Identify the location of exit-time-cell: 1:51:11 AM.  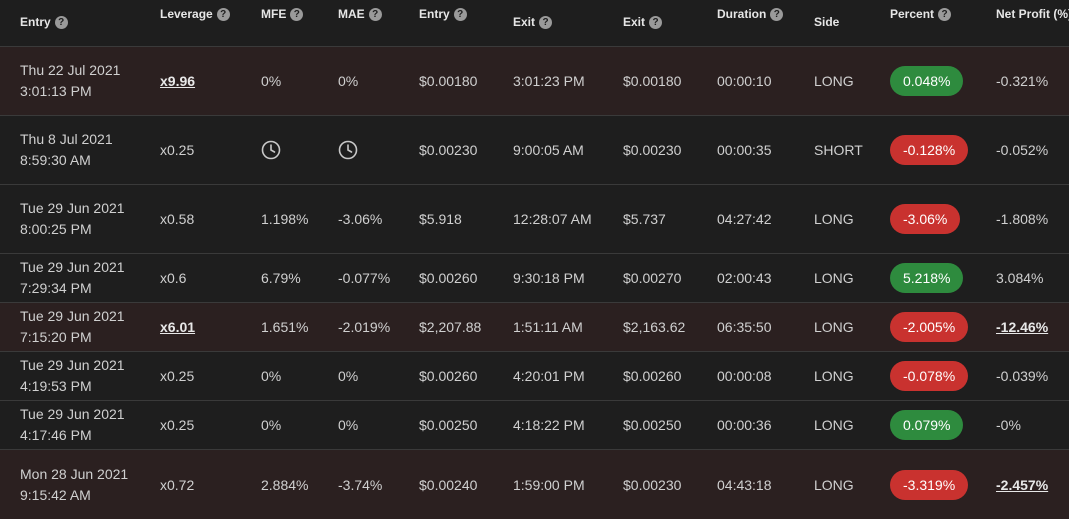
(548, 327).